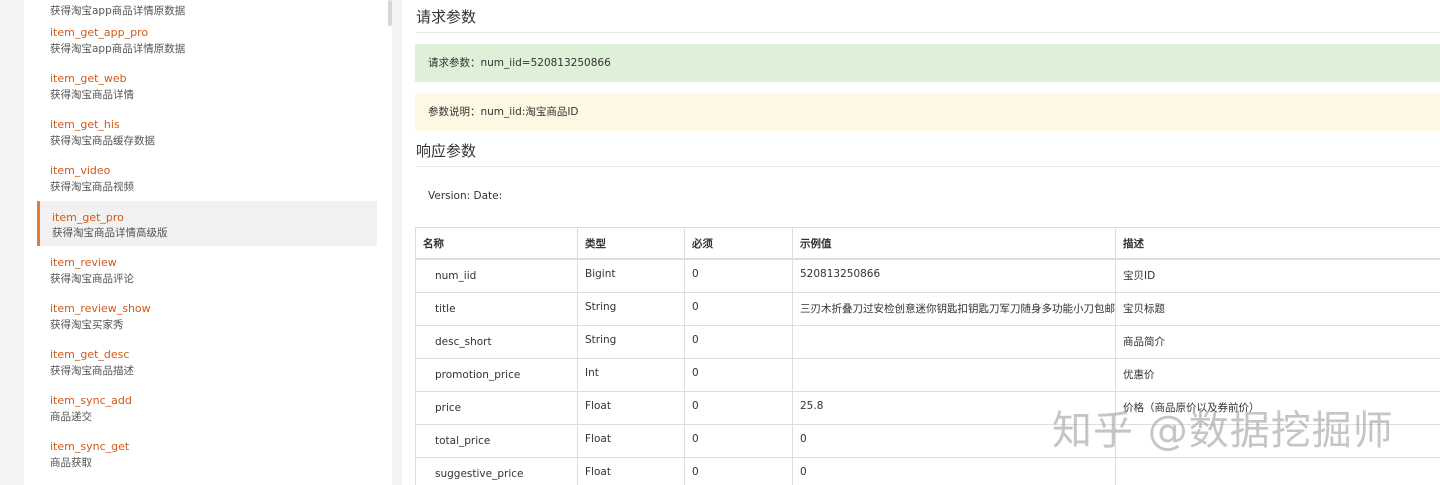  What do you see at coordinates (92, 371) in the screenshot?
I see `sidebar-item-desc: 获得淘宝商品描述` at bounding box center [92, 371].